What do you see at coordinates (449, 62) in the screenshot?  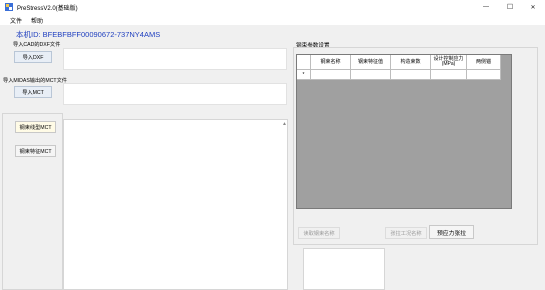 I see `col-control-stress: 设计控制应力(MPa)` at bounding box center [449, 62].